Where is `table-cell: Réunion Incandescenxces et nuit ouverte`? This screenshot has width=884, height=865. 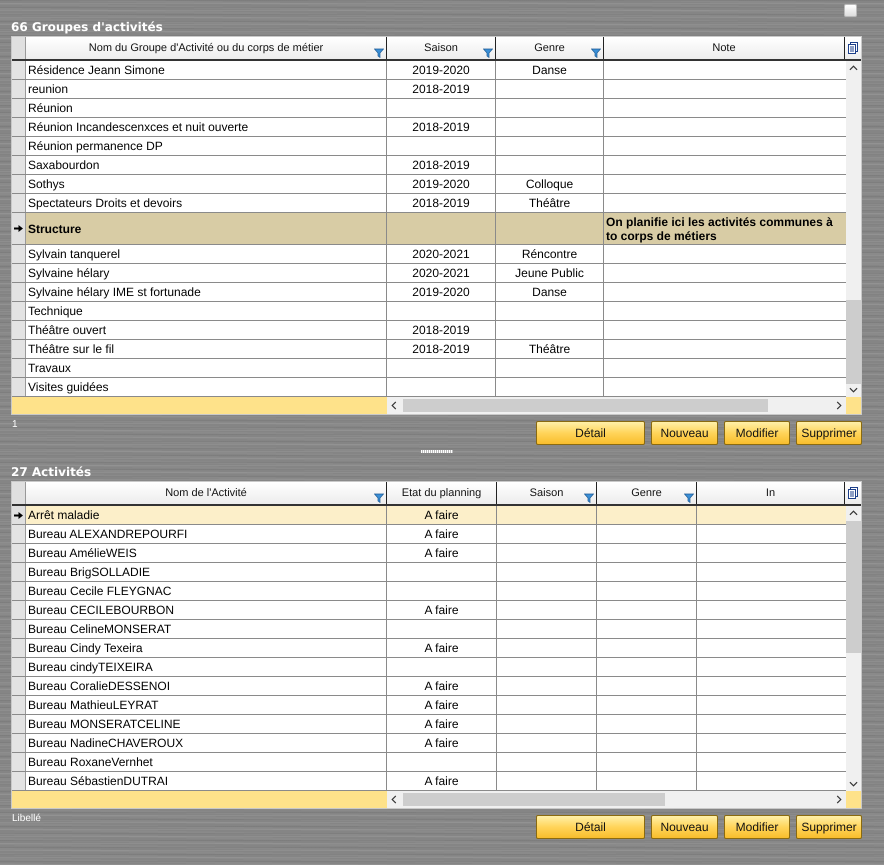 table-cell: Réunion Incandescenxces et nuit ouverte is located at coordinates (206, 127).